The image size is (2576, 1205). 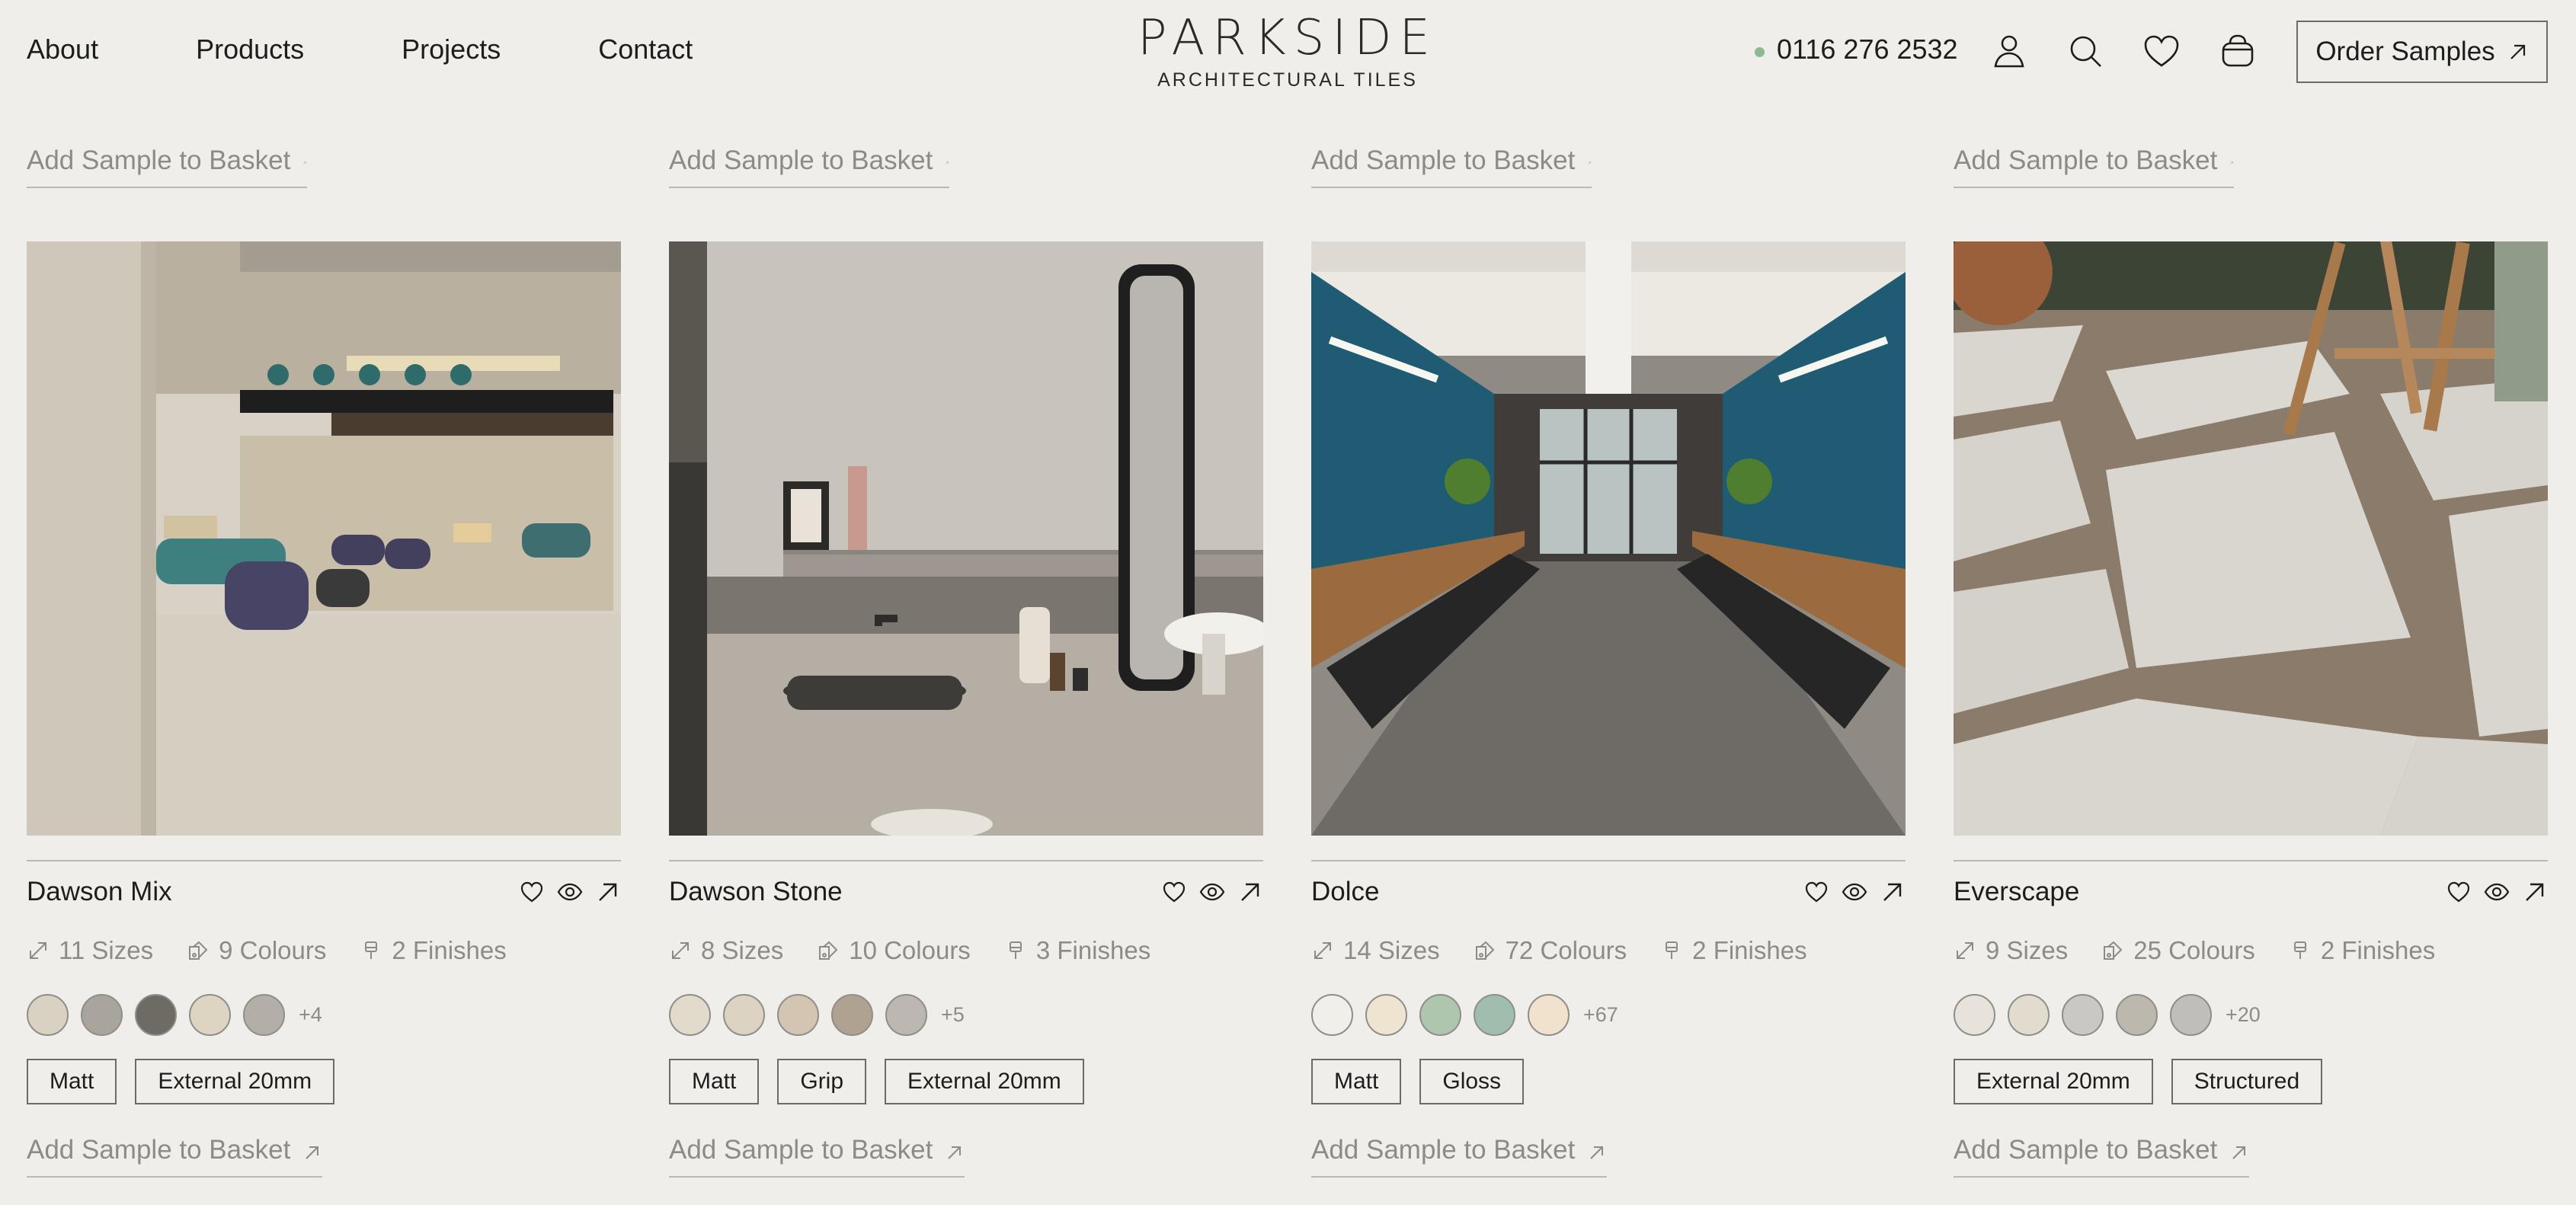 I want to click on colour-swatches: +5, so click(x=966, y=1015).